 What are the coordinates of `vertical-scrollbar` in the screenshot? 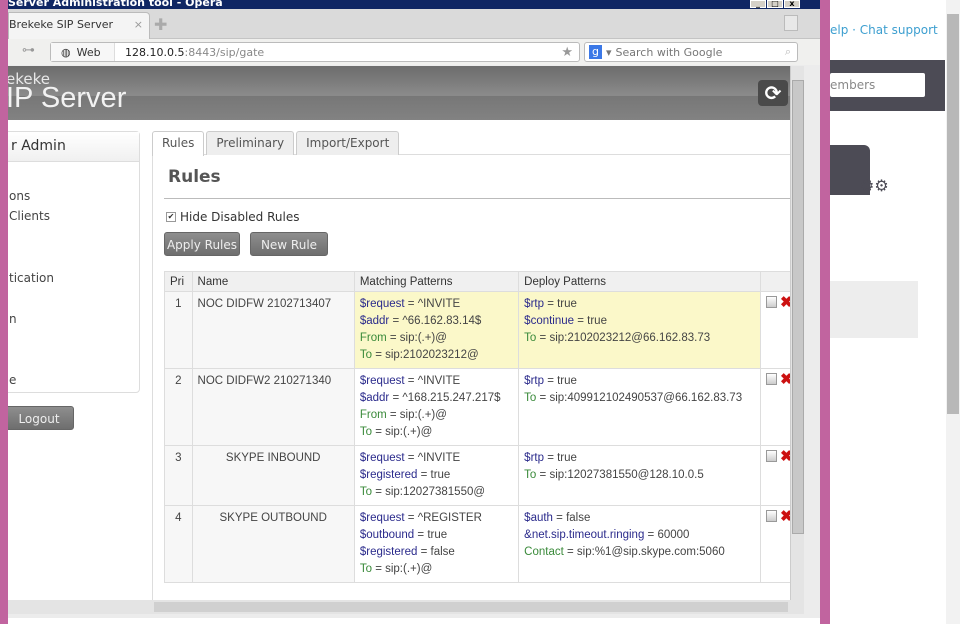 It's located at (797, 333).